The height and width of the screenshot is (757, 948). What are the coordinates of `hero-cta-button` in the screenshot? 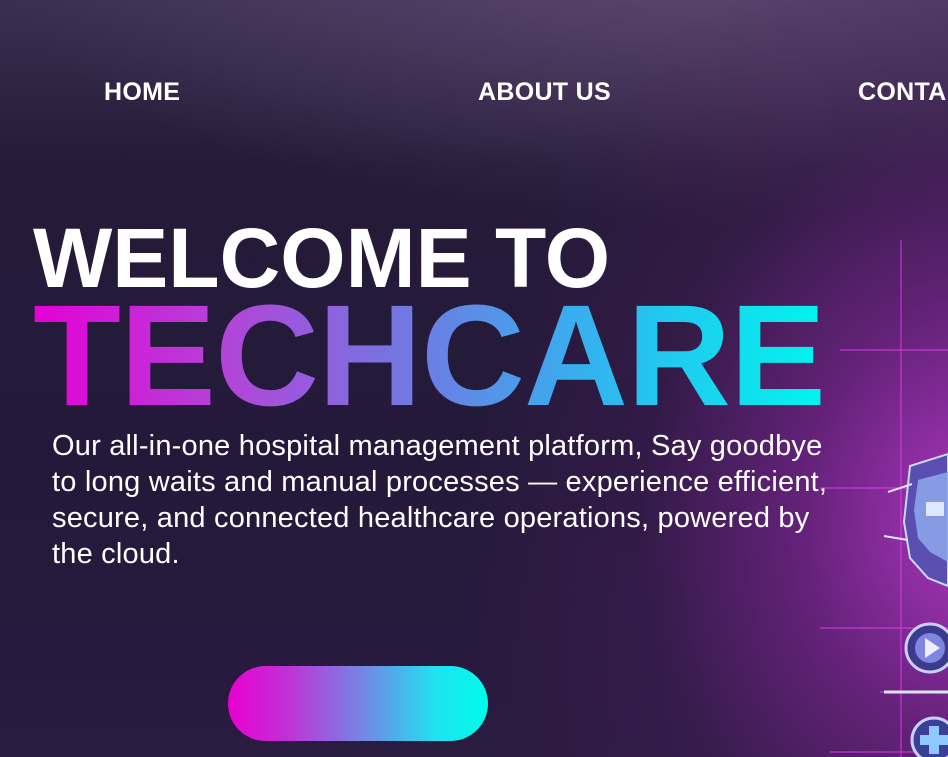 It's located at (358, 703).